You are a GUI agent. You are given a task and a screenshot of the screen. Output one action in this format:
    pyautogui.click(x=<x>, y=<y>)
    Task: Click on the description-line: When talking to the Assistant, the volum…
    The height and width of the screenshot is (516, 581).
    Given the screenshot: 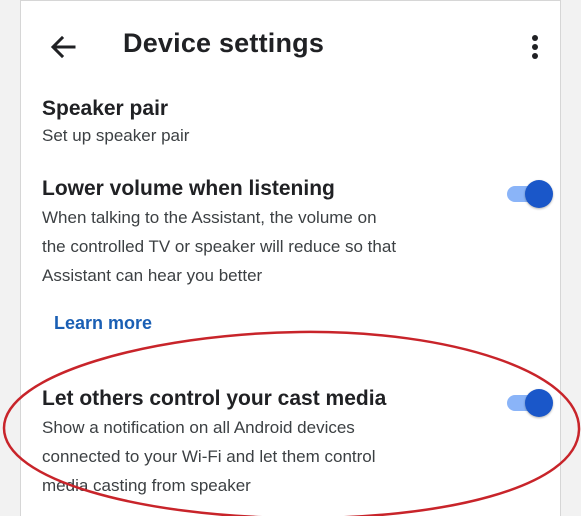 What is the action you would take?
    pyautogui.click(x=209, y=217)
    